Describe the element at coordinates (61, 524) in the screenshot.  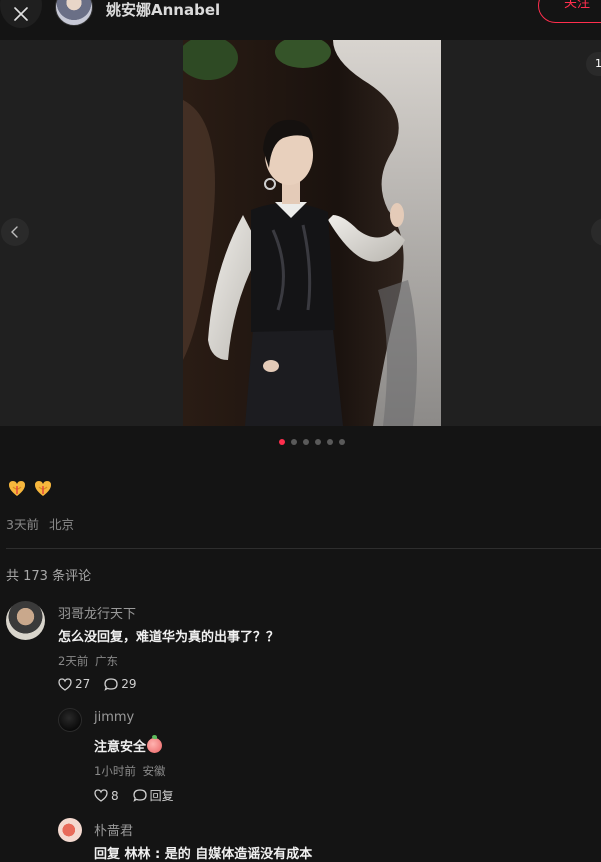
I see `note-location: 北京` at that location.